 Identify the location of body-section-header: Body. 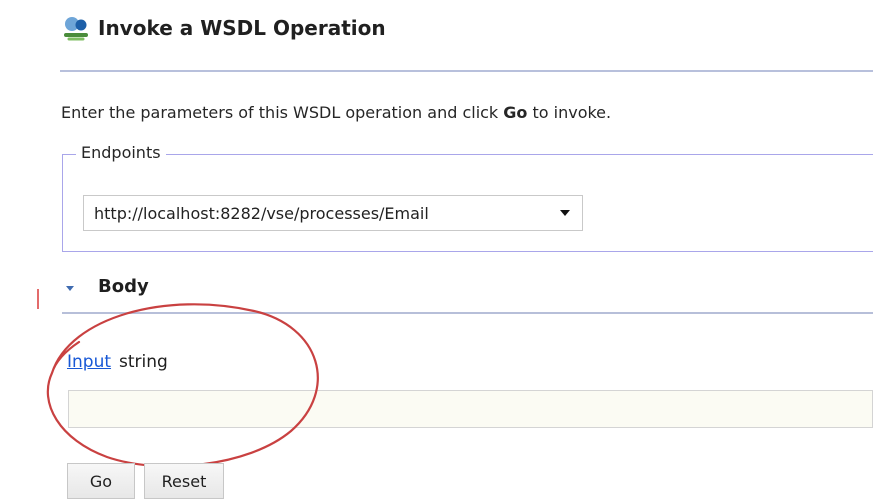
(107, 286).